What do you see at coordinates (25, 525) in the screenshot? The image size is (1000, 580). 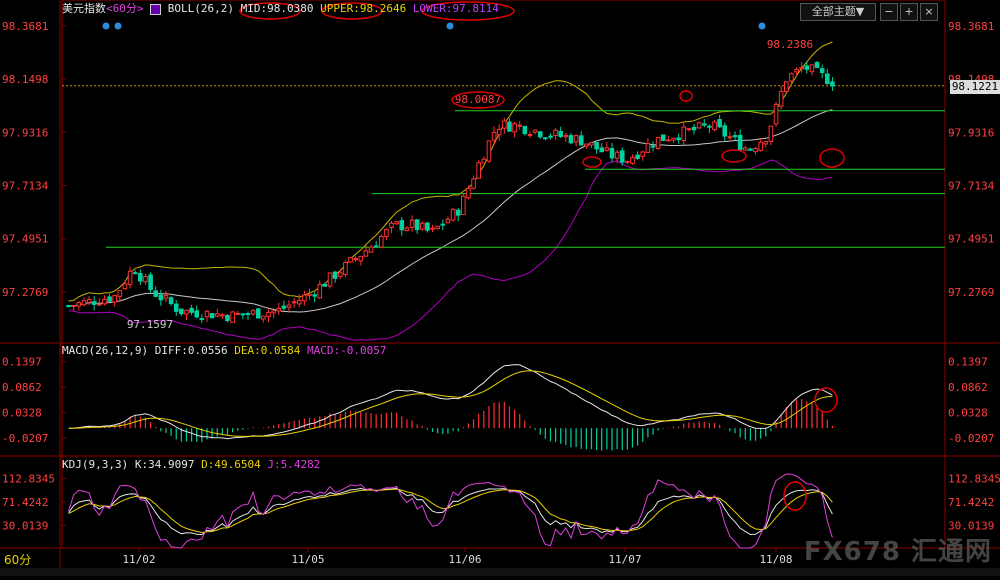 I see `kdj-axis-tick-label: 30.0139` at bounding box center [25, 525].